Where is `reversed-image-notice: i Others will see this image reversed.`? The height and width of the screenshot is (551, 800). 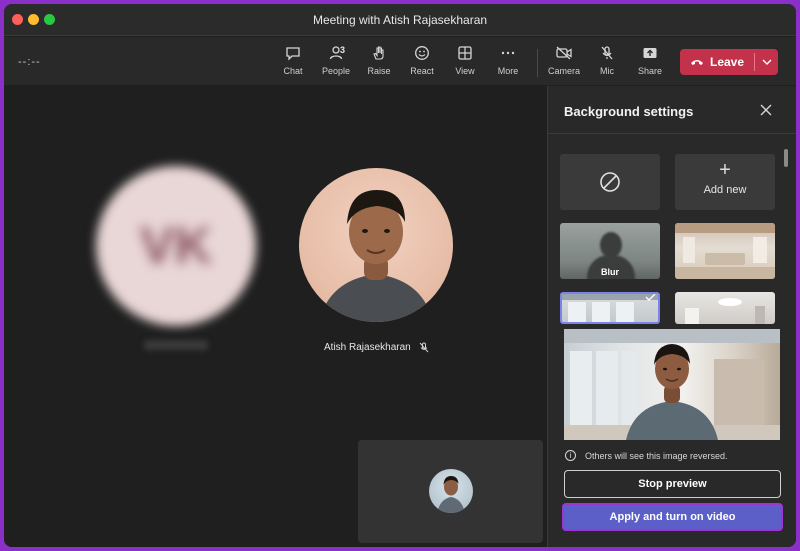 reversed-image-notice: i Others will see this image reversed. is located at coordinates (646, 455).